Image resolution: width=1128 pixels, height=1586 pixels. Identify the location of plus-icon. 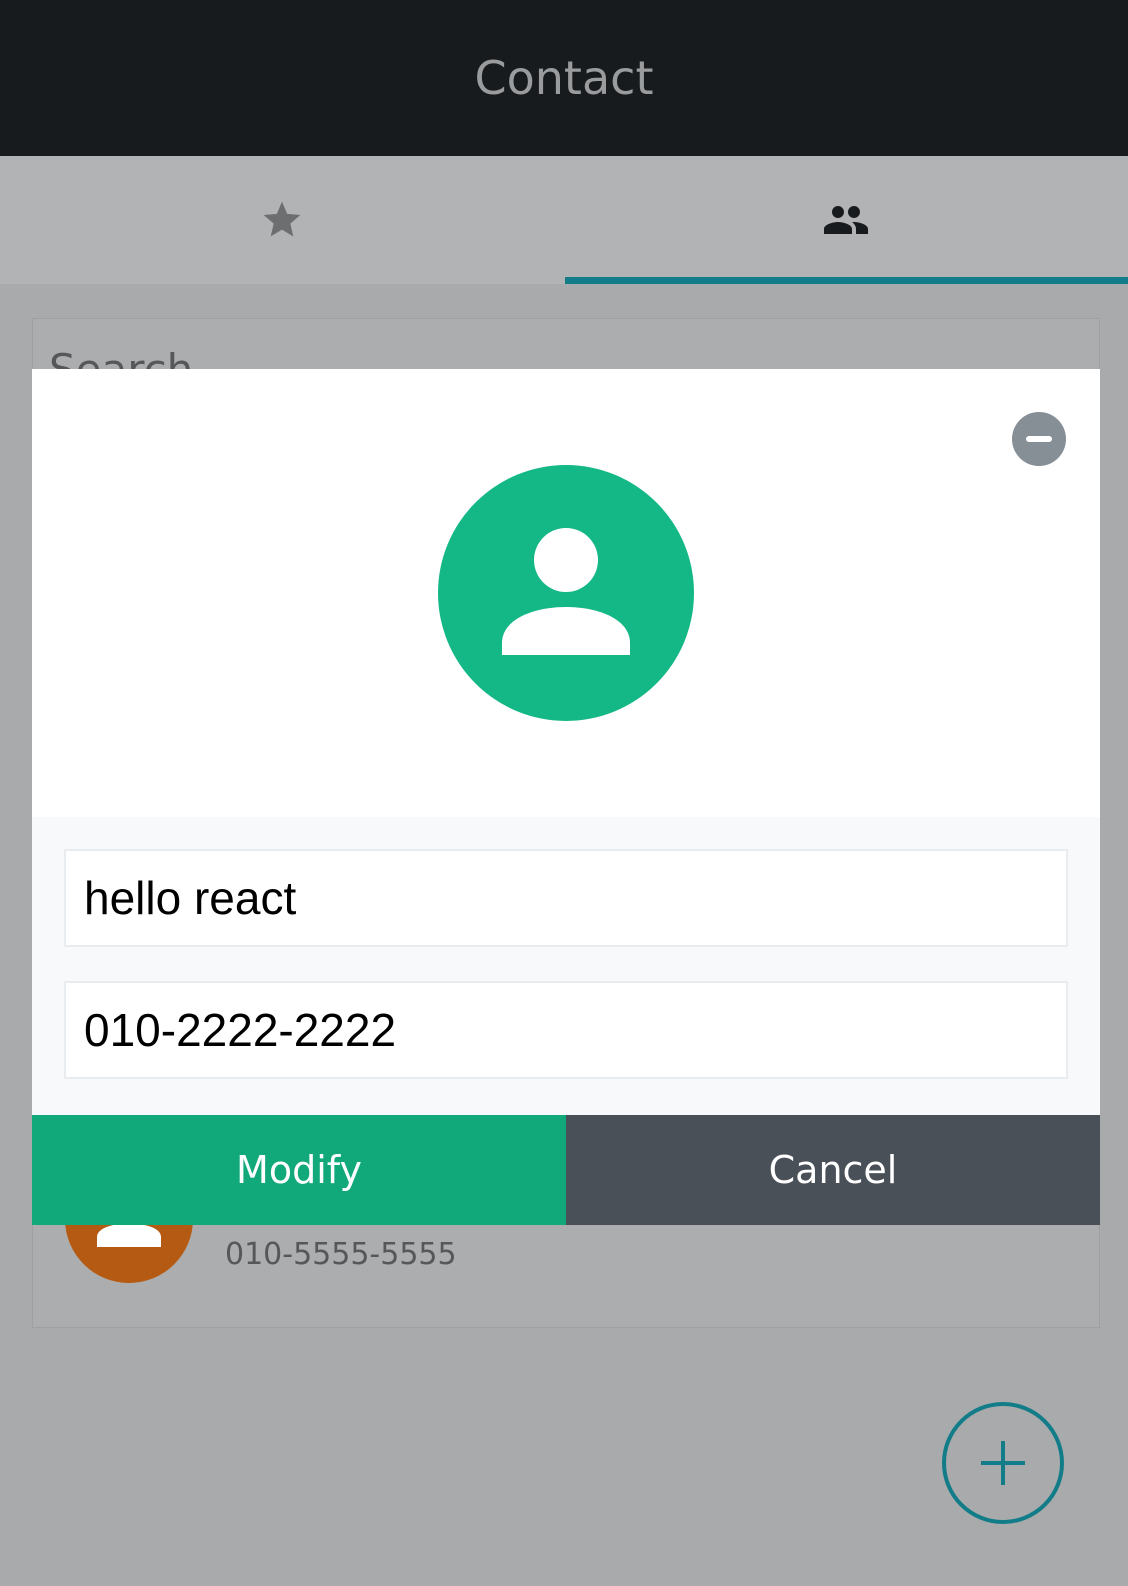
(1003, 1463).